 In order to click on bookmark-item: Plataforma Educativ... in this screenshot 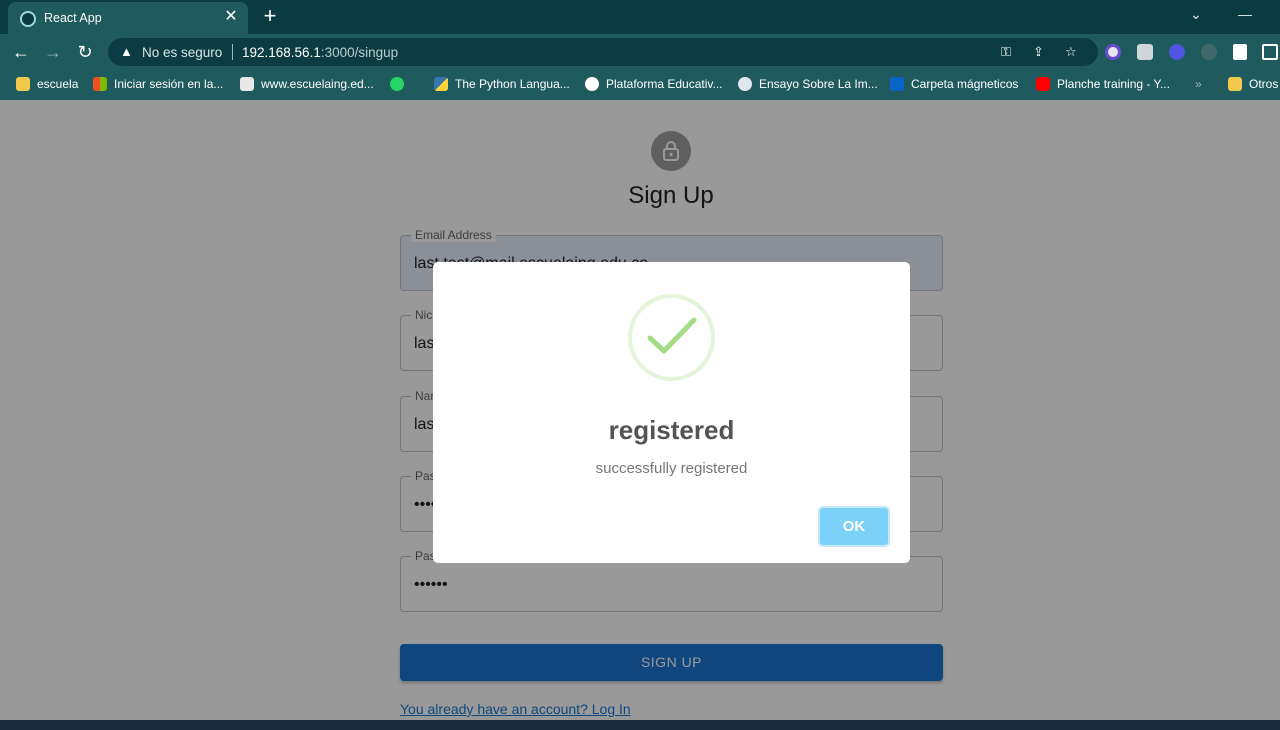, I will do `click(654, 85)`.